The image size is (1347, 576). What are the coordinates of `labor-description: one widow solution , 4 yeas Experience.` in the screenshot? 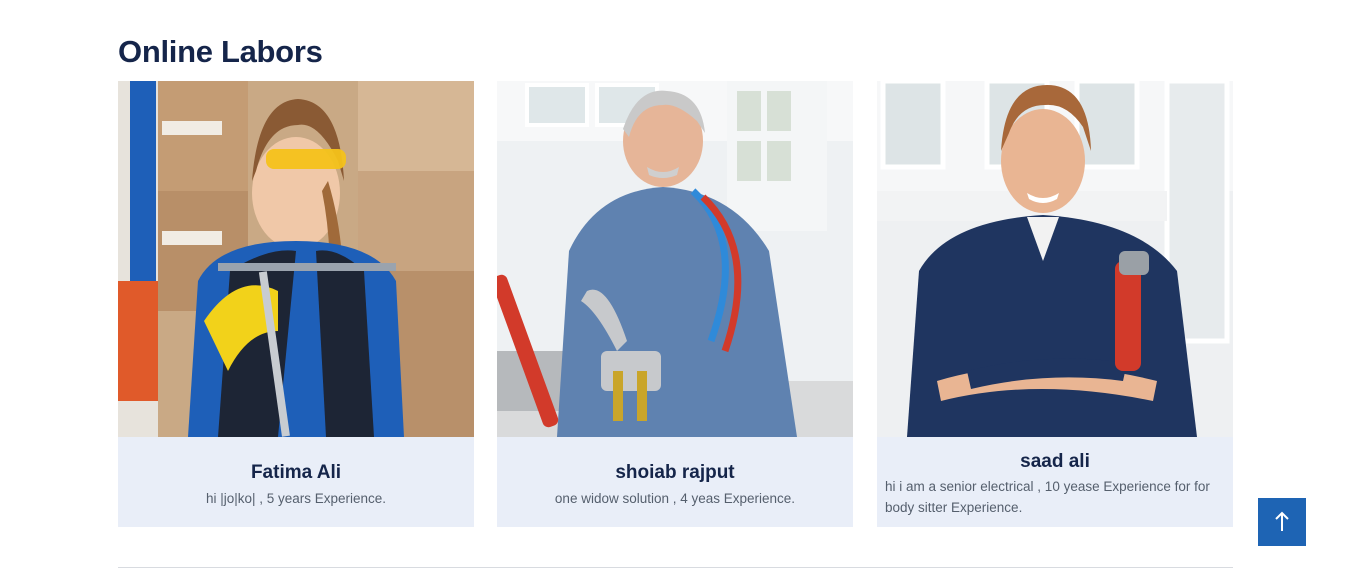 It's located at (675, 498).